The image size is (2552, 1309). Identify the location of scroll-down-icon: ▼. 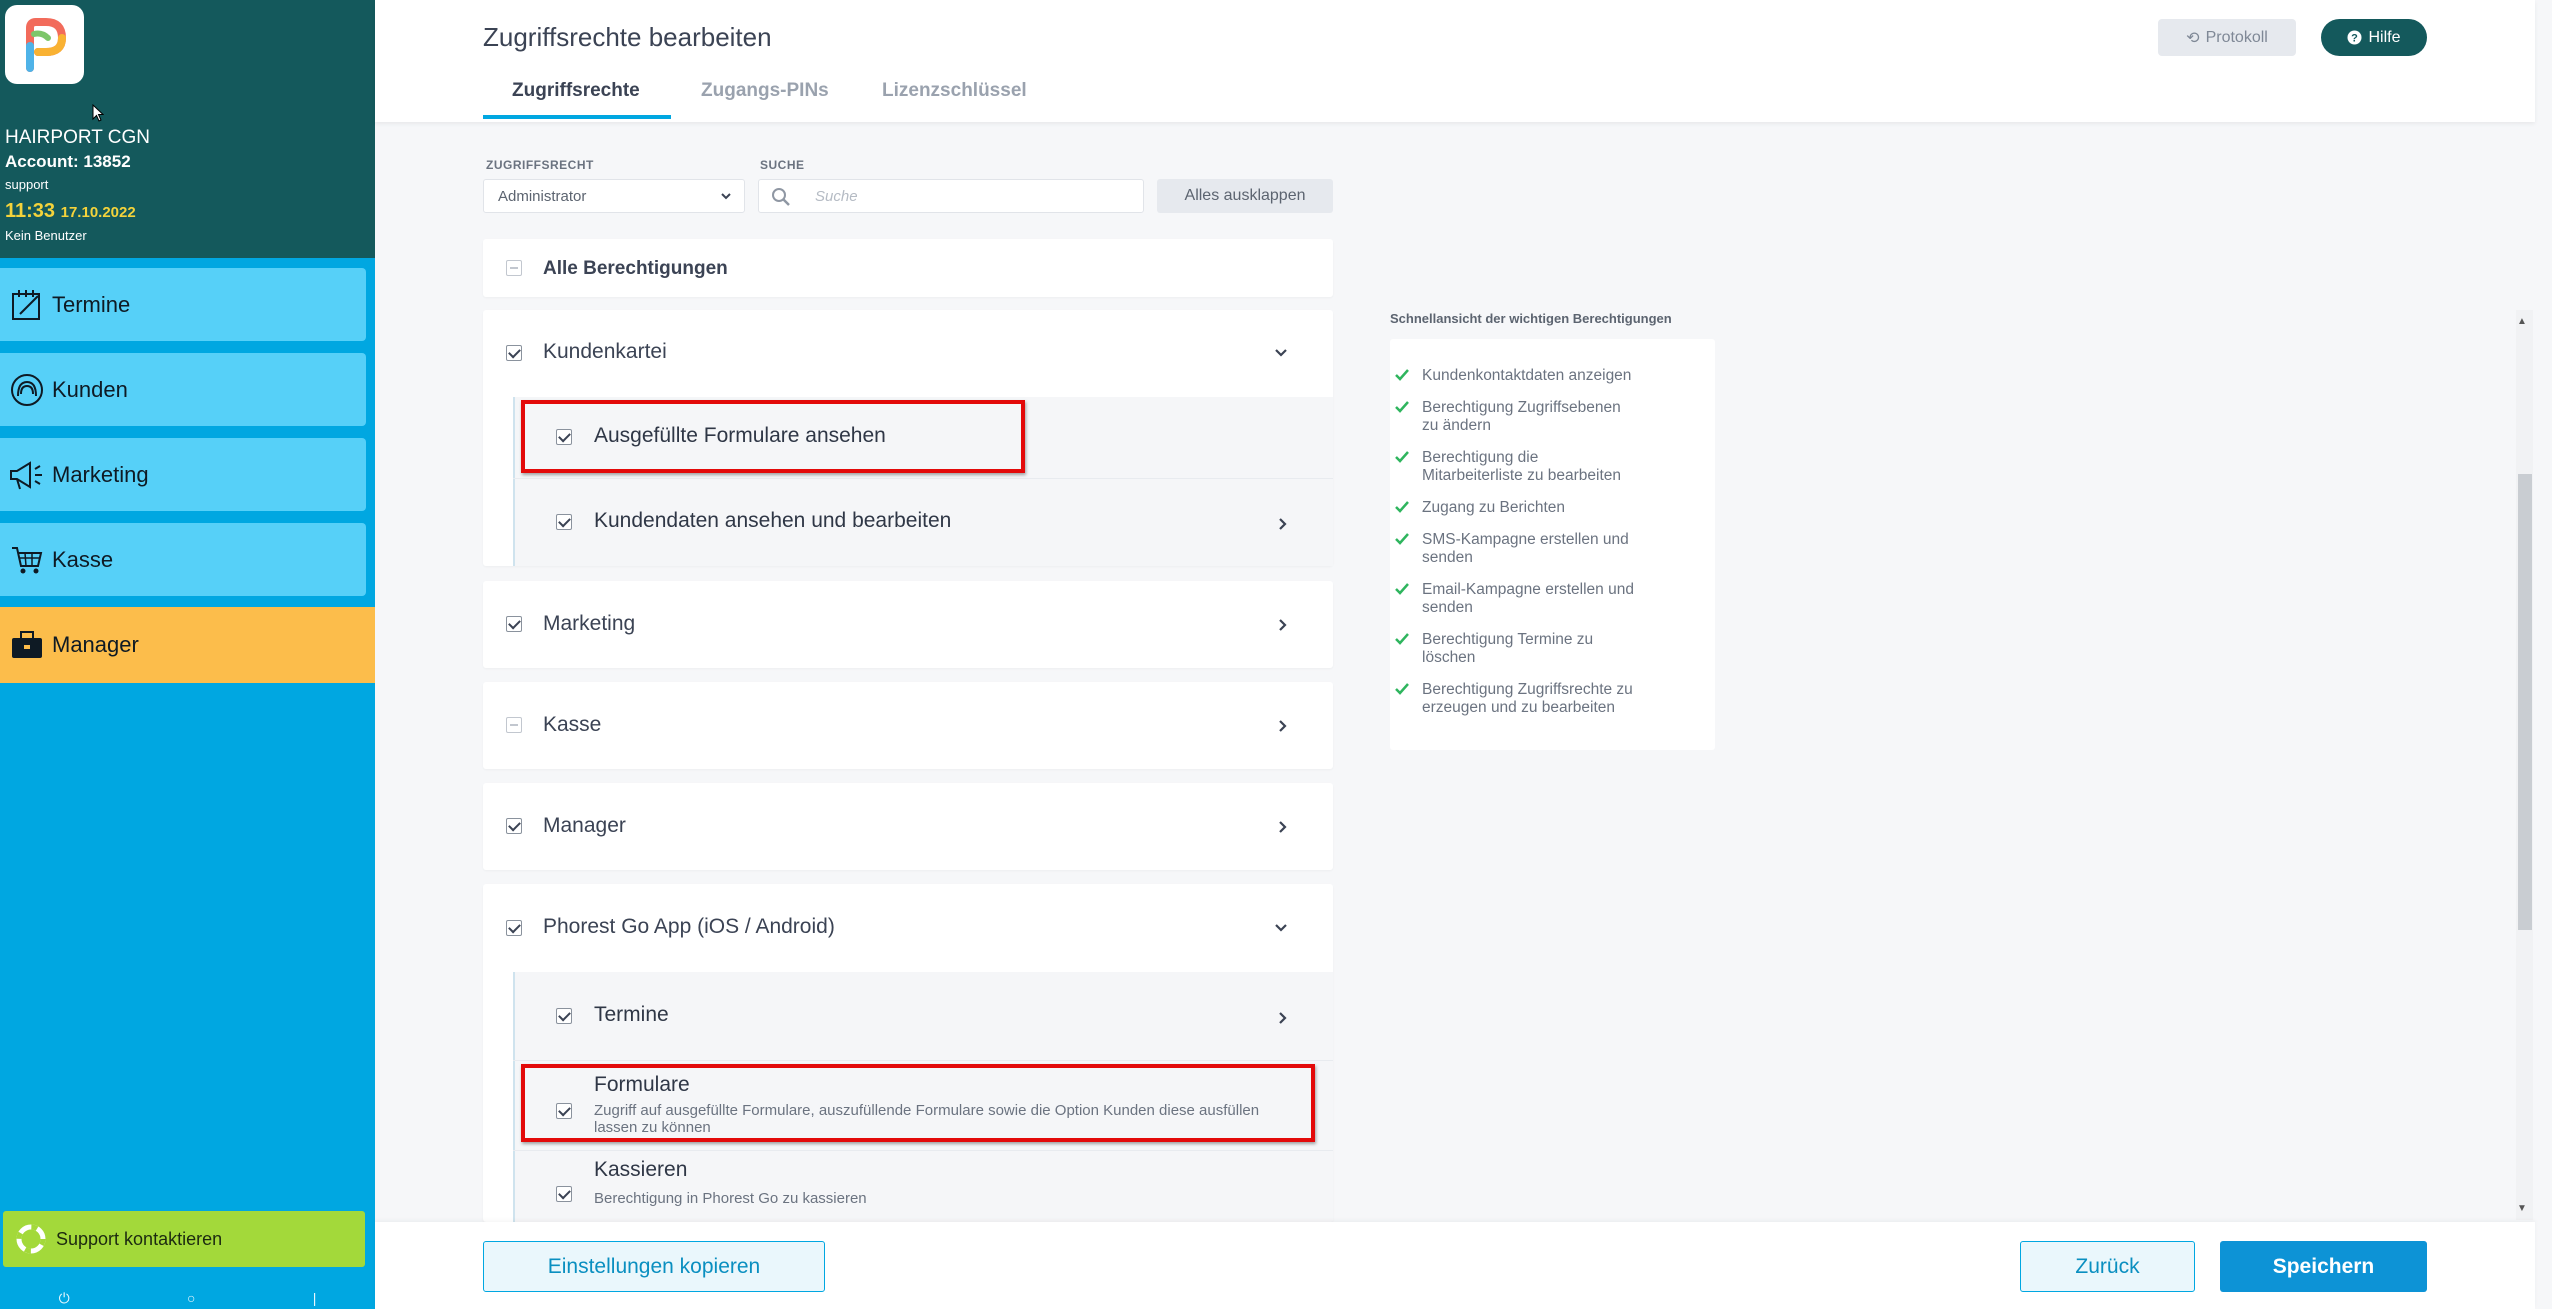
(2522, 1208).